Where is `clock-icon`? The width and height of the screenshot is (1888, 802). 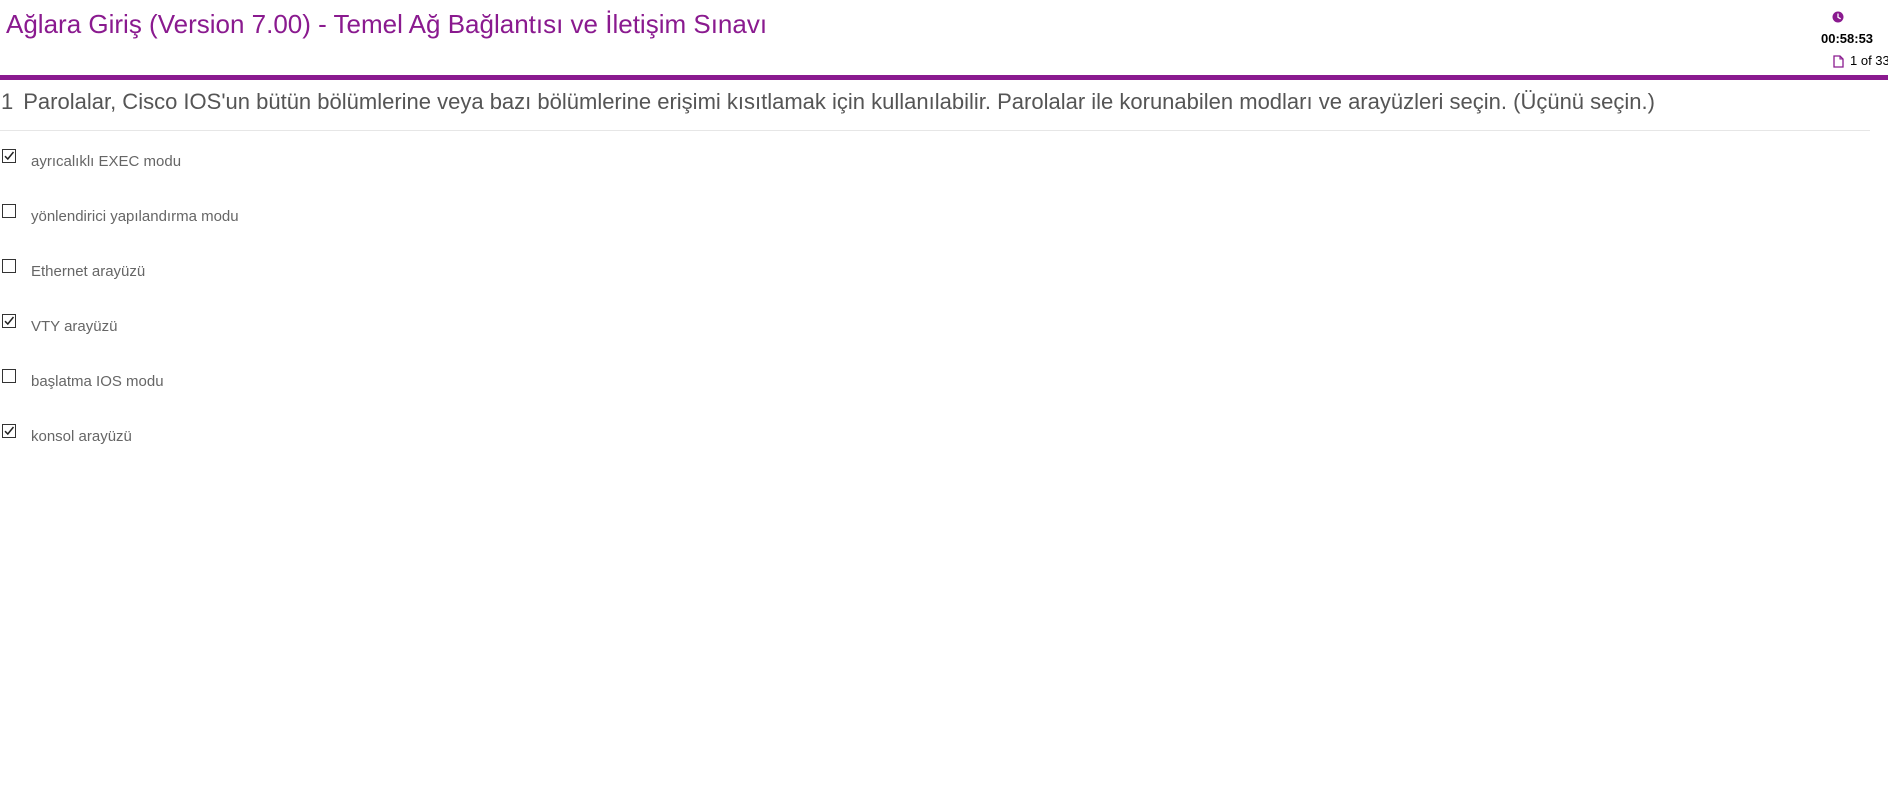 clock-icon is located at coordinates (1838, 17).